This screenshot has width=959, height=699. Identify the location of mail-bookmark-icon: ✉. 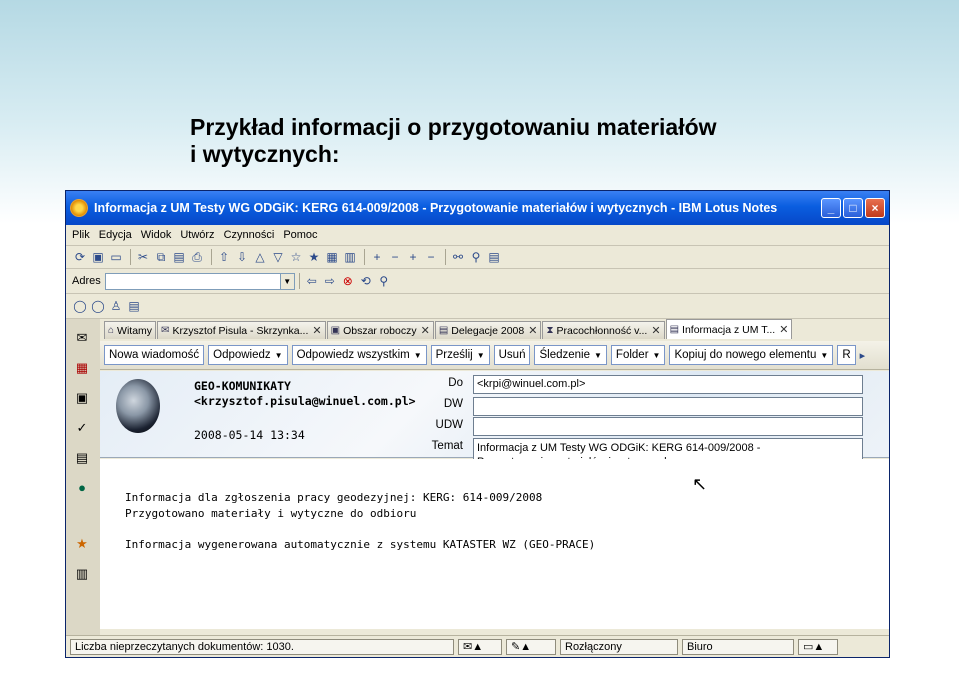
(82, 338).